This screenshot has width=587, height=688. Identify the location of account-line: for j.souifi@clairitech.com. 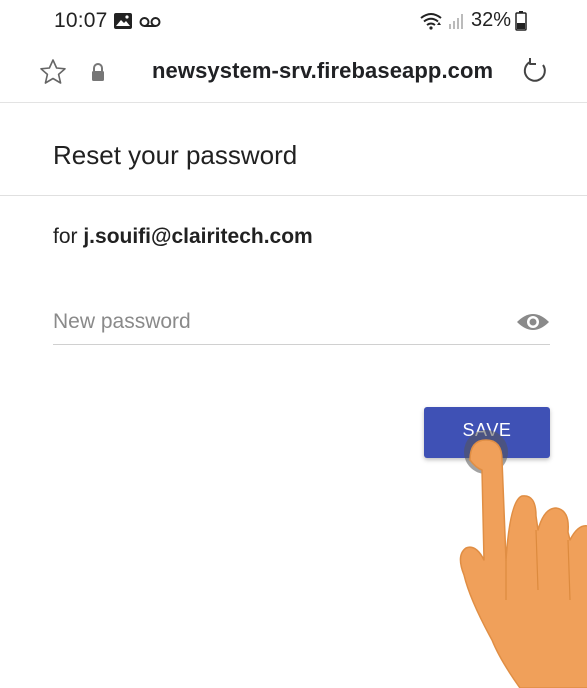
(183, 237).